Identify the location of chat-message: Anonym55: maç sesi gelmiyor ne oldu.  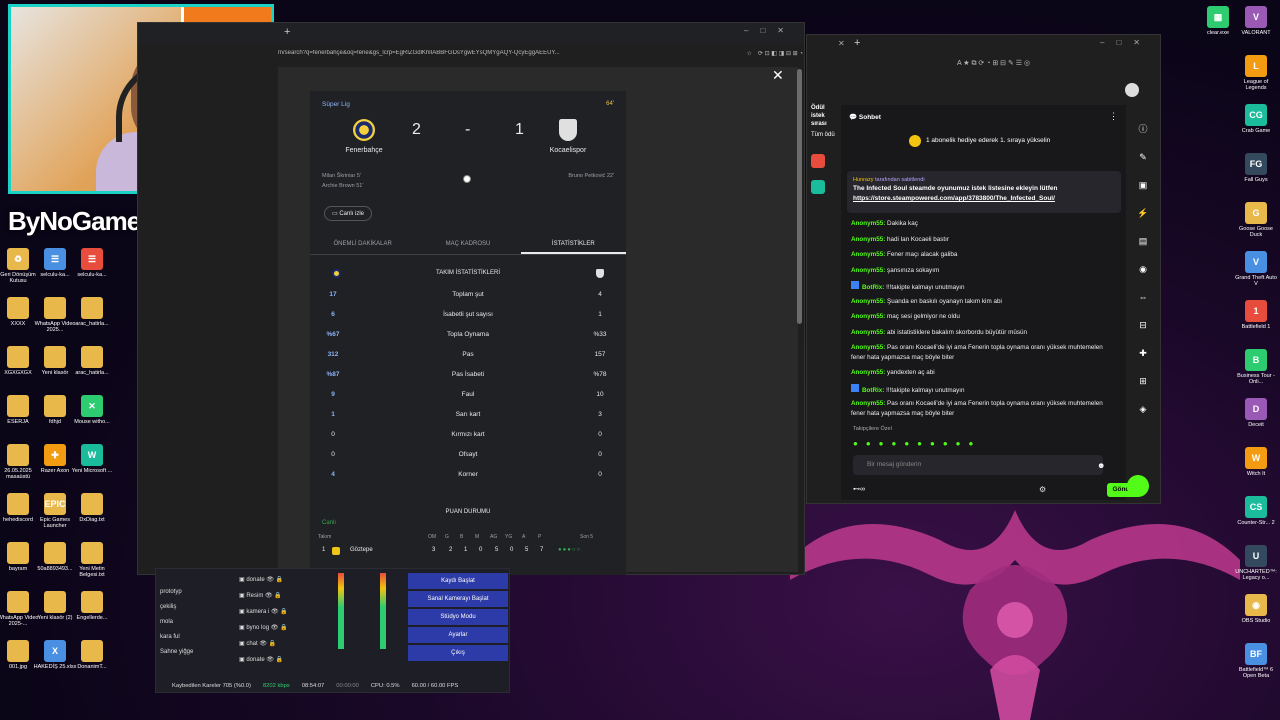
(981, 317).